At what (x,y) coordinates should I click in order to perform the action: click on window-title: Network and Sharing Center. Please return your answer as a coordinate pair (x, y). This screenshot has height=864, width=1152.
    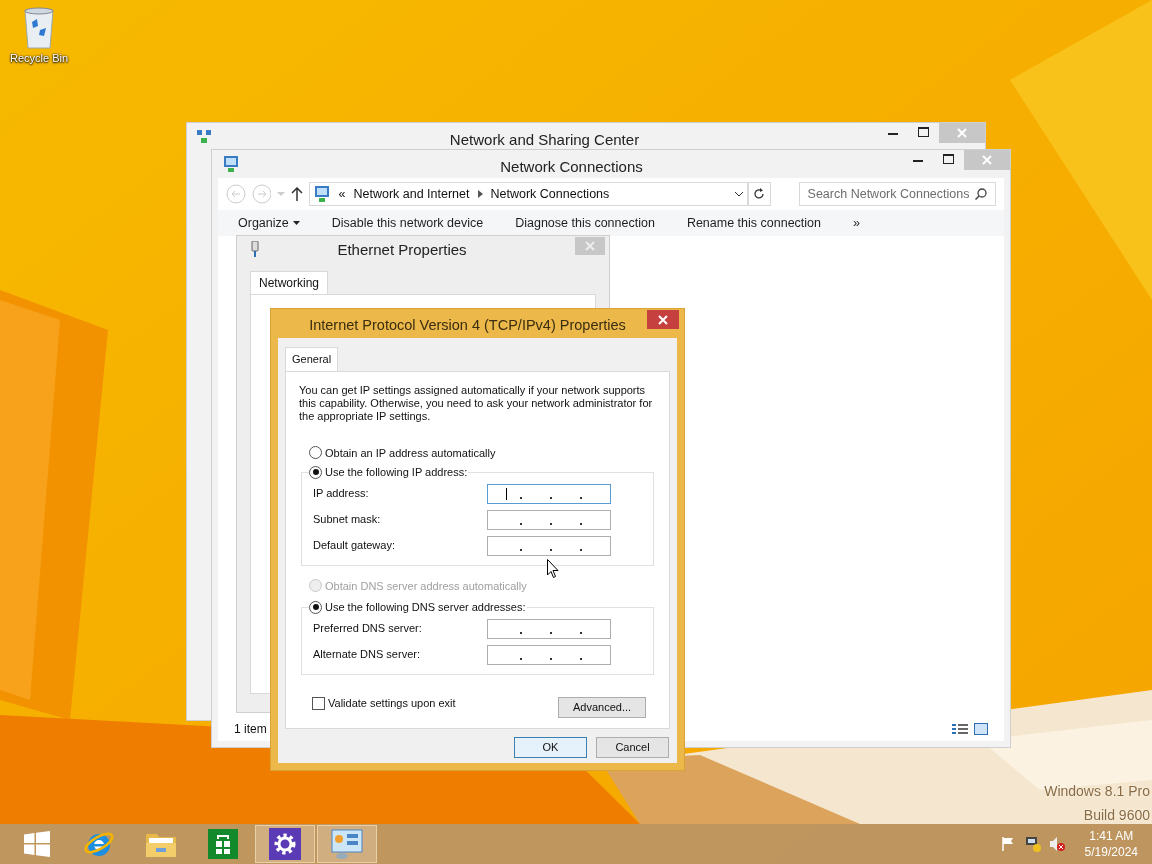
    Looking at the image, I should click on (544, 140).